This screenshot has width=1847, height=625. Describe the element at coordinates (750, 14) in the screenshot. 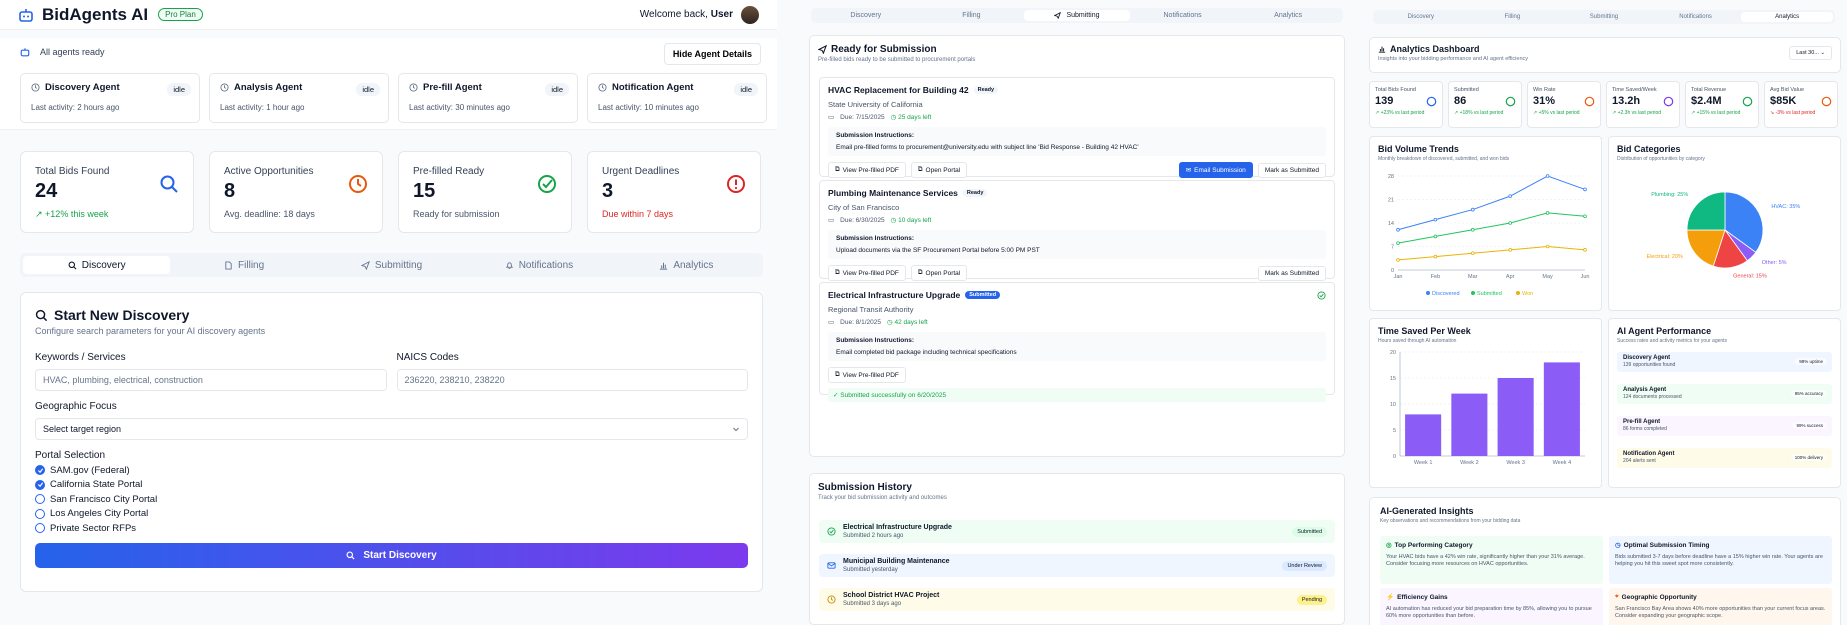

I see `avatar` at that location.